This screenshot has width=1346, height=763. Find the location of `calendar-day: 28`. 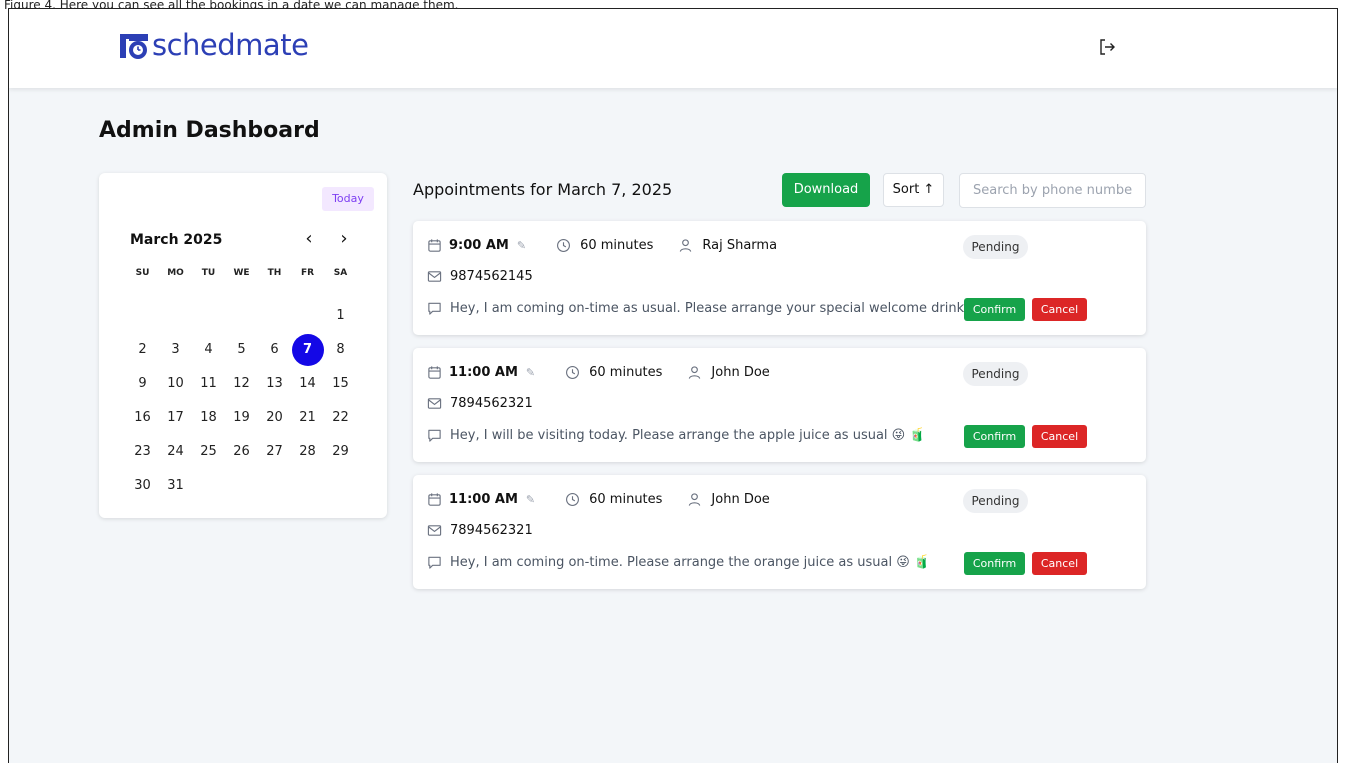

calendar-day: 28 is located at coordinates (307, 452).